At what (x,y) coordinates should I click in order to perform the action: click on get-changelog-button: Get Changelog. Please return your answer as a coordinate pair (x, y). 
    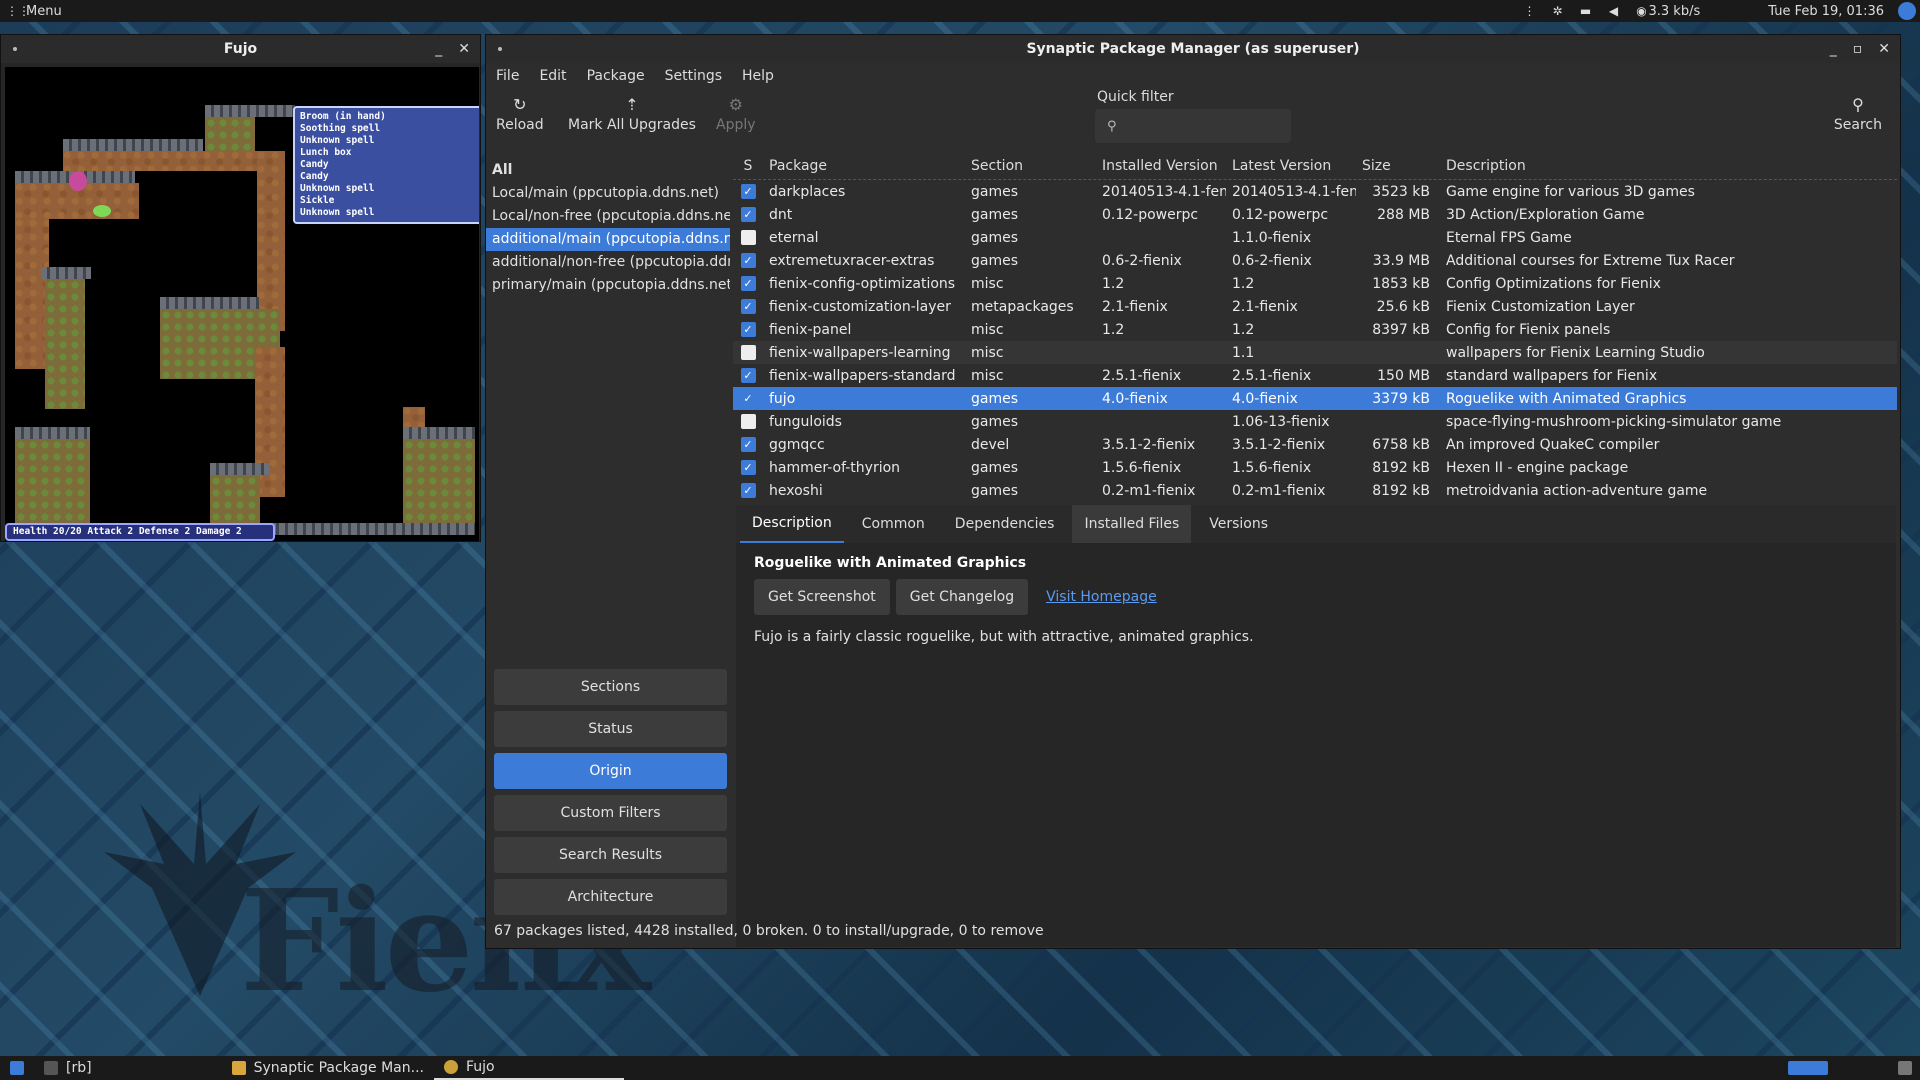
    Looking at the image, I should click on (962, 597).